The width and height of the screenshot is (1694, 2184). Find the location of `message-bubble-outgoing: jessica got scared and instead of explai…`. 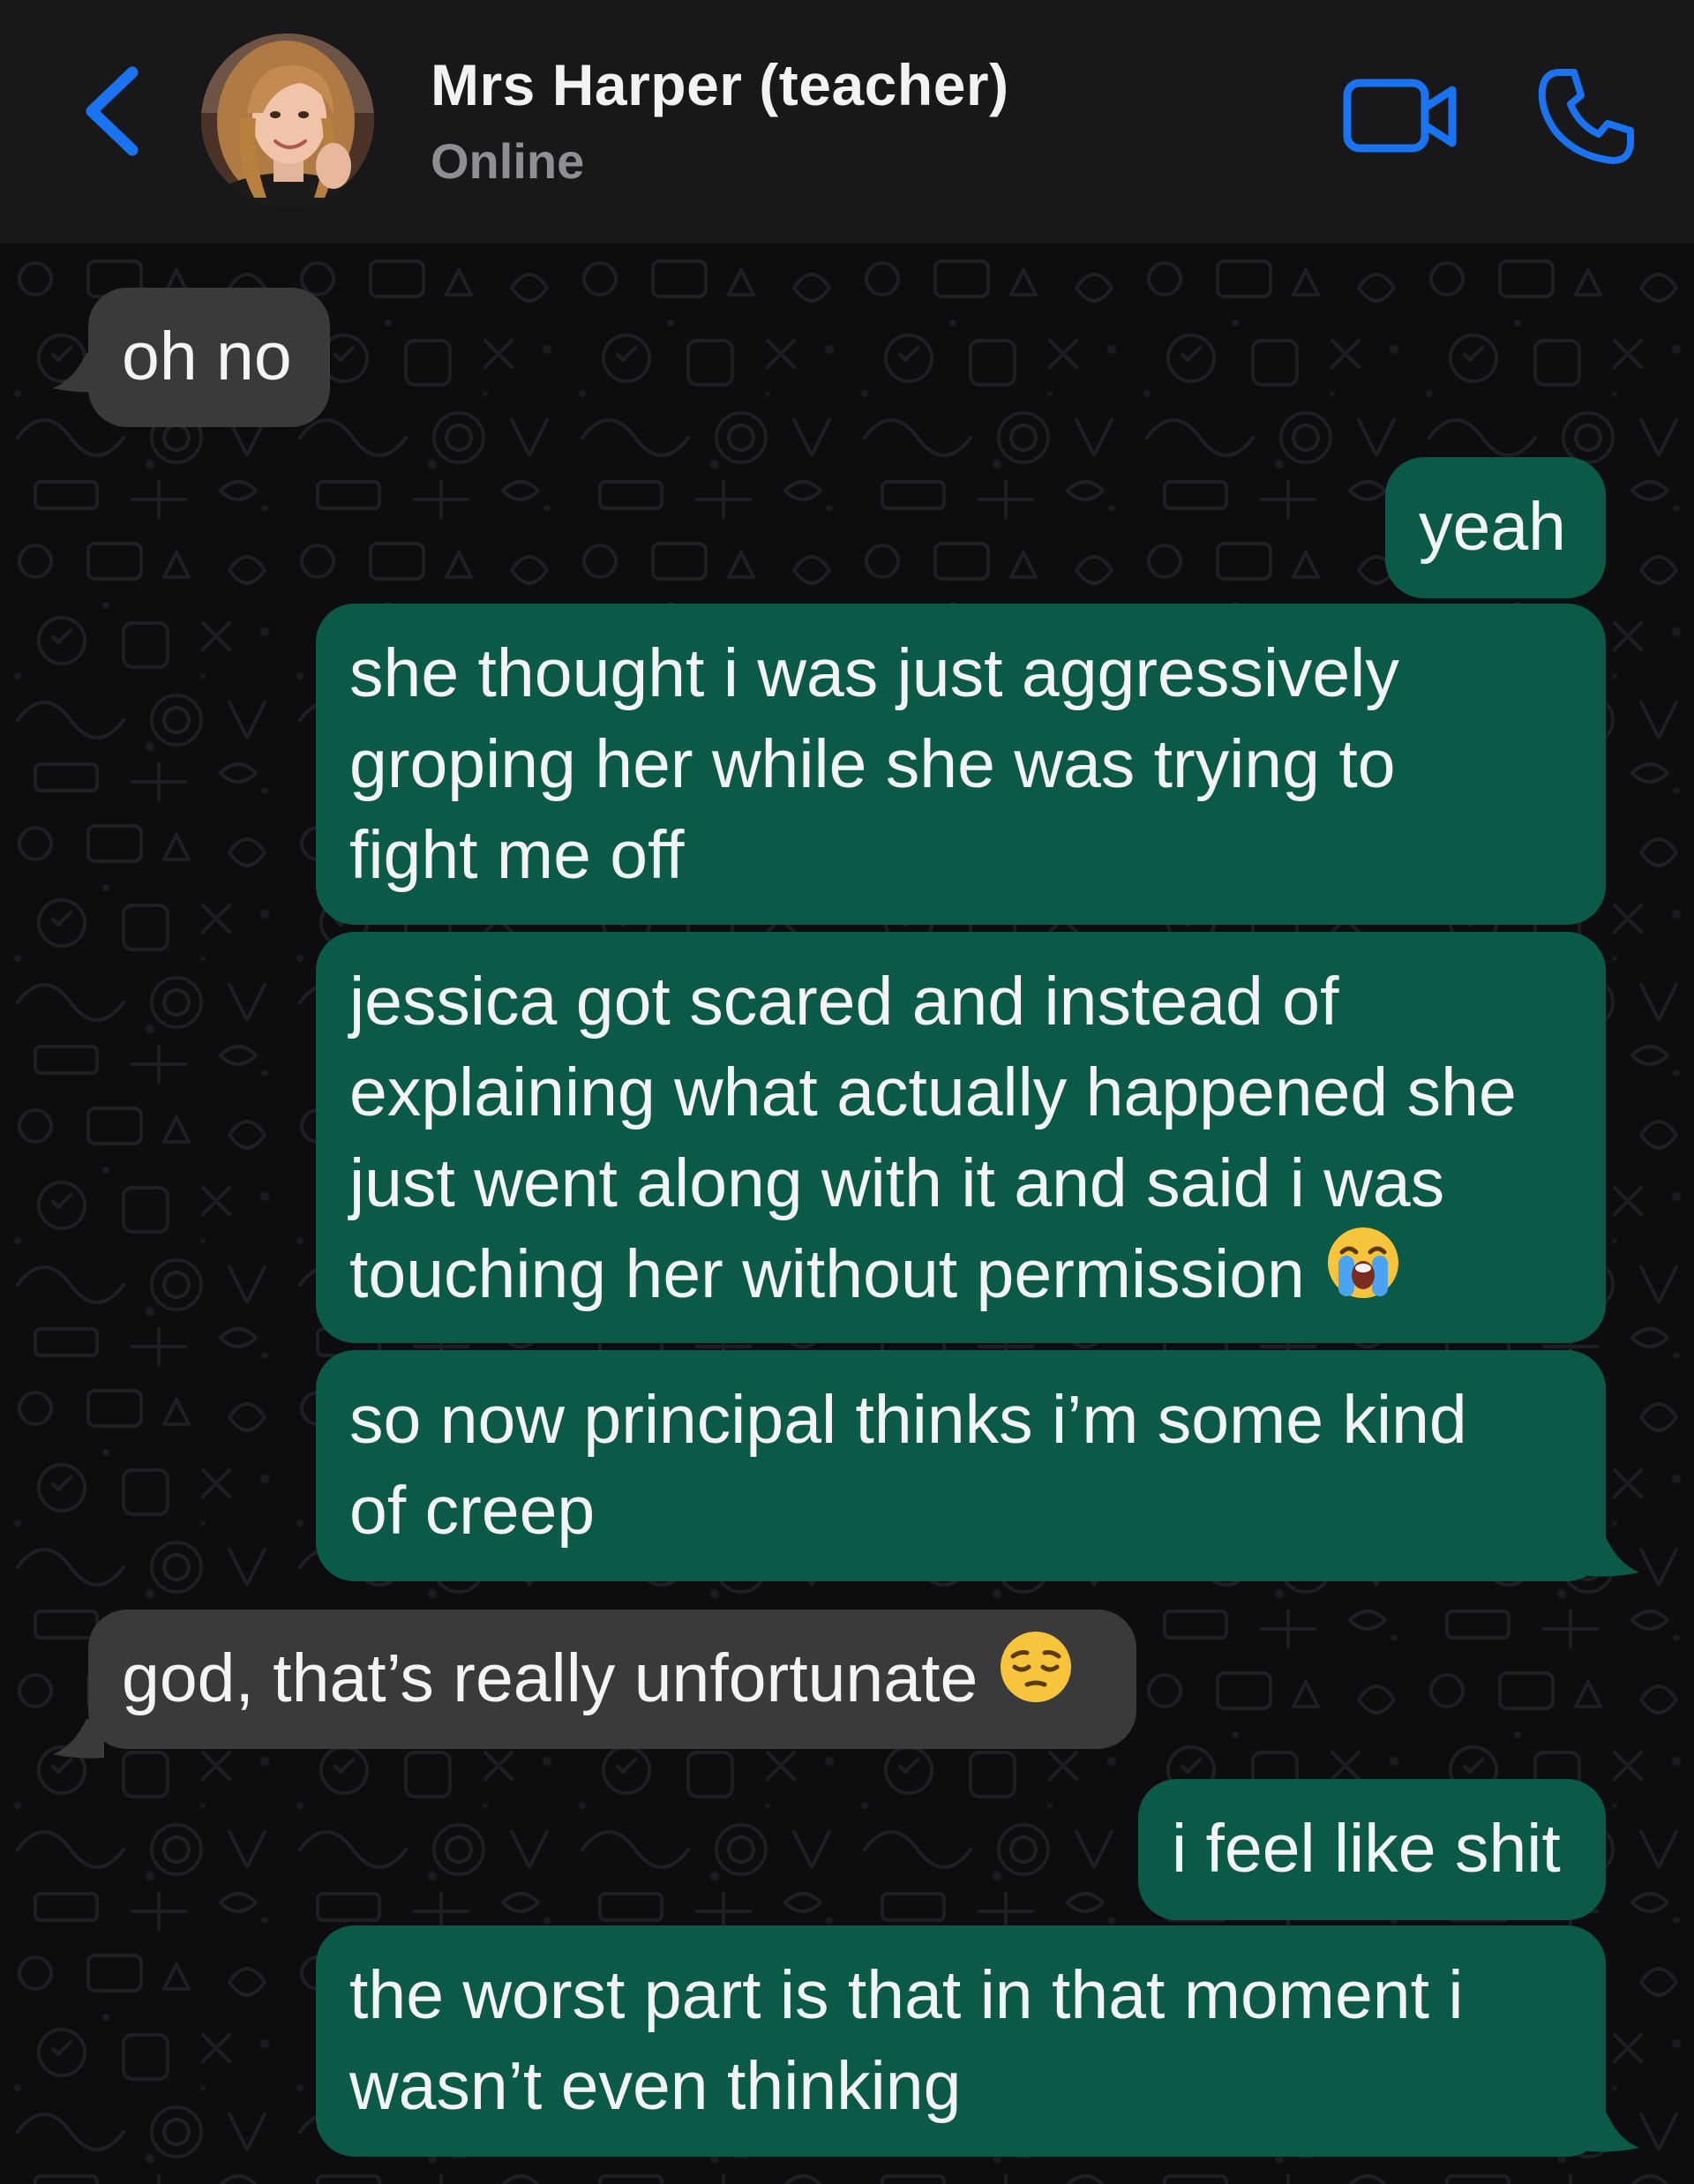

message-bubble-outgoing: jessica got scared and instead of explai… is located at coordinates (961, 1137).